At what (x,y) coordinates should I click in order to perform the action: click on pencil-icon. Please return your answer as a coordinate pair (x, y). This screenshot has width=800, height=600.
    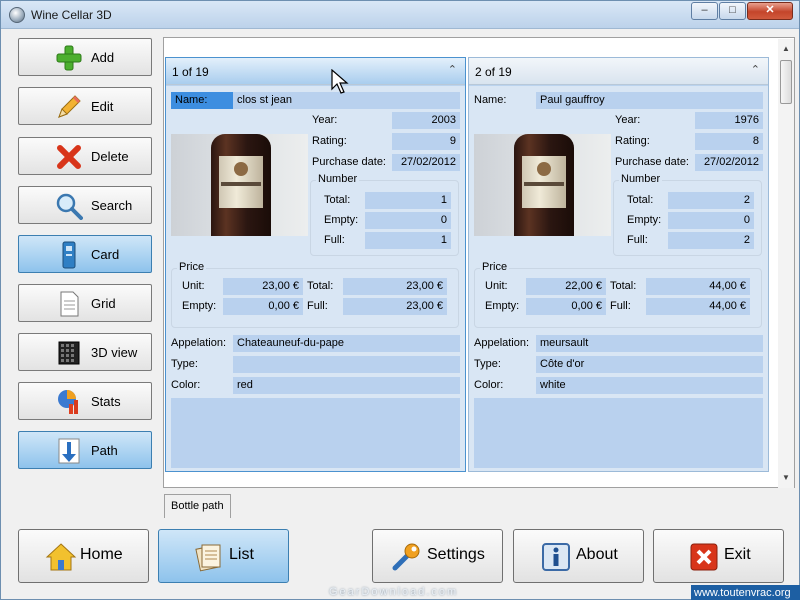
    Looking at the image, I should click on (69, 106).